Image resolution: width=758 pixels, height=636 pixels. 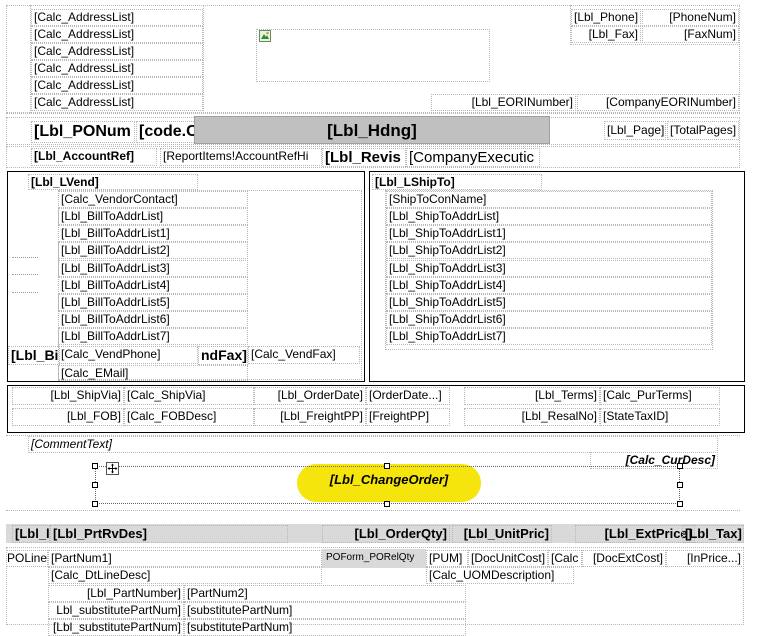 What do you see at coordinates (635, 130) in the screenshot?
I see `lbl-page: [Lbl_Page]` at bounding box center [635, 130].